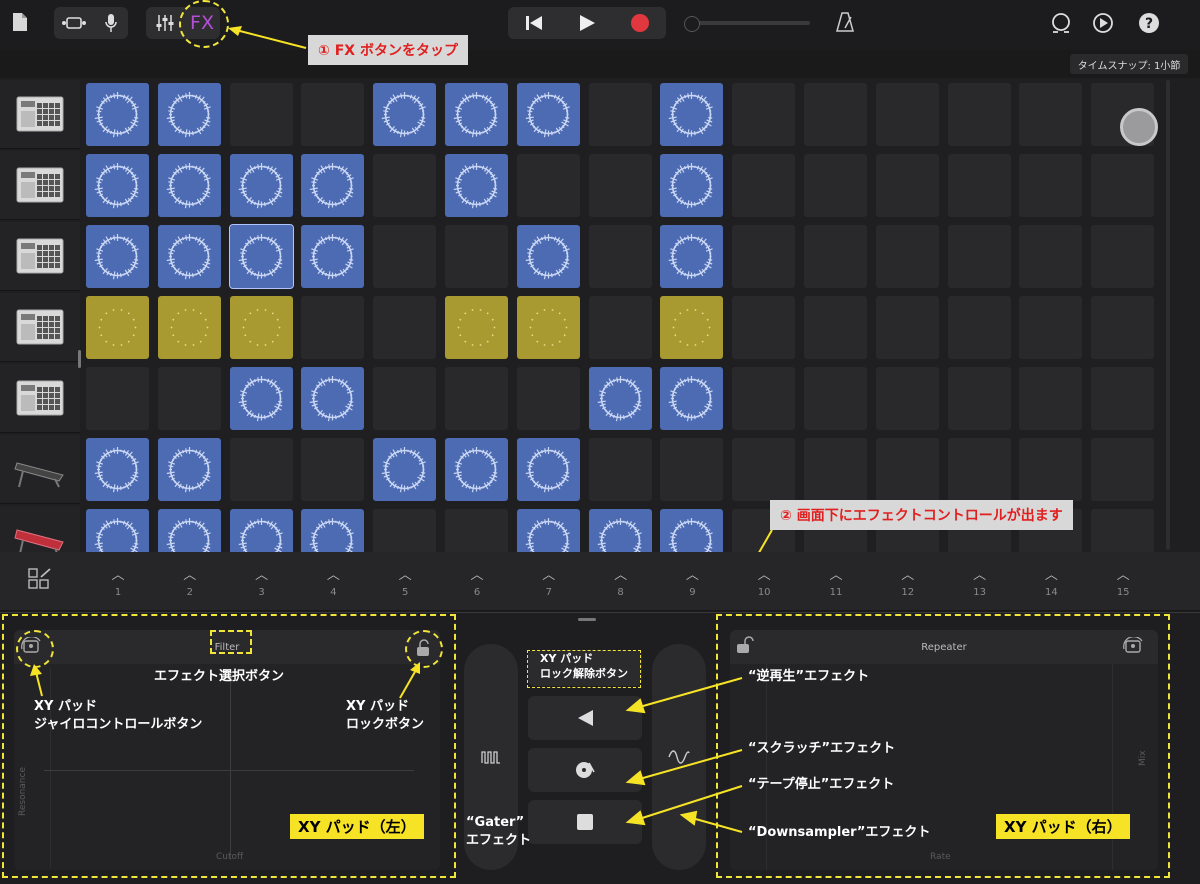 The image size is (1200, 884). What do you see at coordinates (1103, 25) in the screenshot?
I see `settings-icon` at bounding box center [1103, 25].